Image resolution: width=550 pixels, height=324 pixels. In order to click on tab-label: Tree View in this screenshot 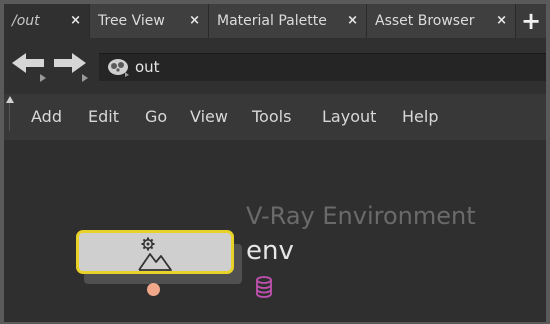, I will do `click(131, 21)`.